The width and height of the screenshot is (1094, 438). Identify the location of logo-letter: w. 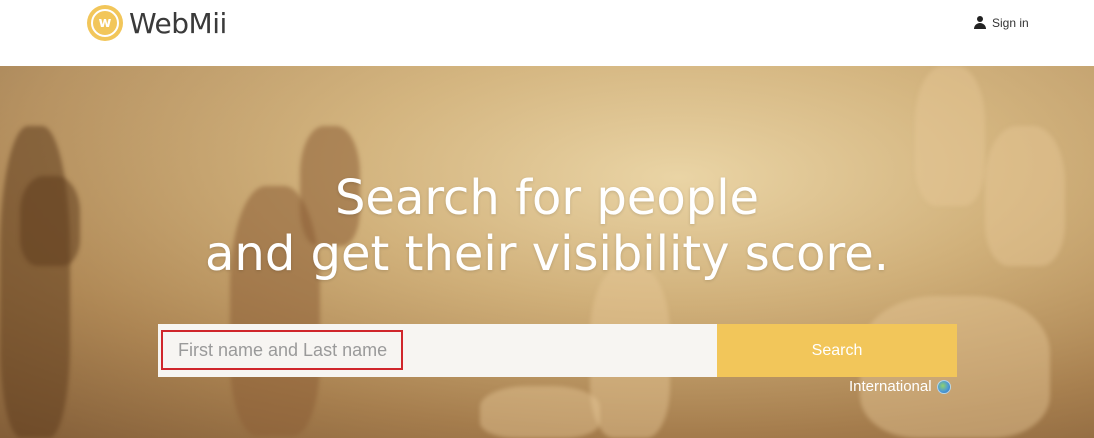
(105, 23).